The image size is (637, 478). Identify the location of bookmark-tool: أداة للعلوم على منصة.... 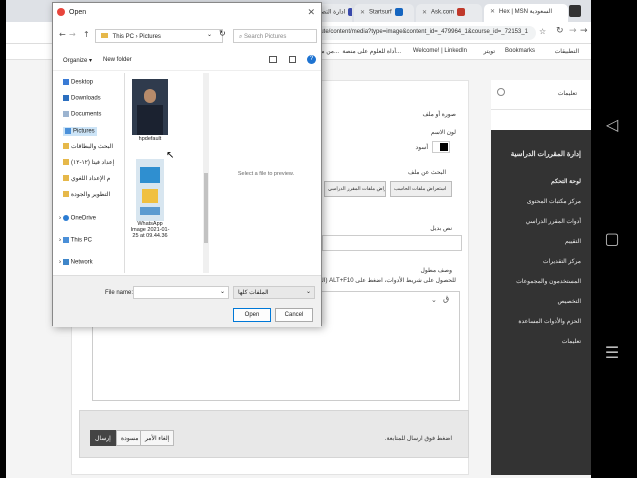
(371, 51).